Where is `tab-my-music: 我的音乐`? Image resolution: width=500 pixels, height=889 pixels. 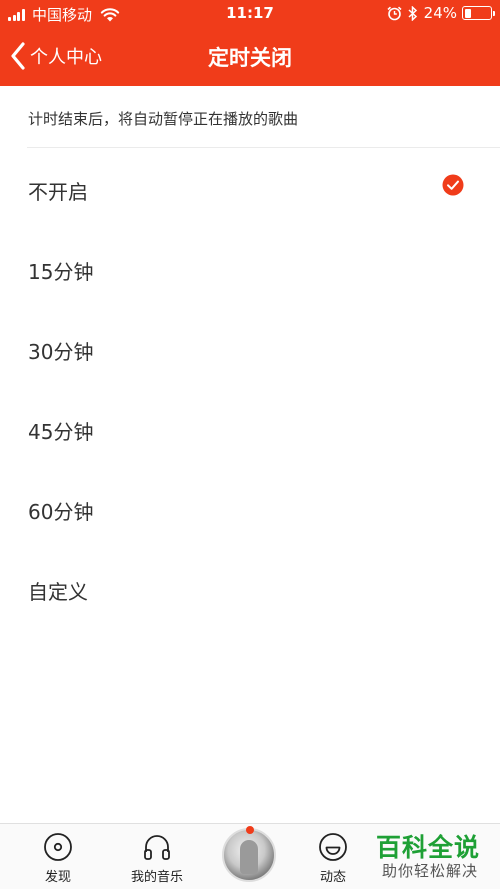 tab-my-music: 我的音乐 is located at coordinates (157, 856).